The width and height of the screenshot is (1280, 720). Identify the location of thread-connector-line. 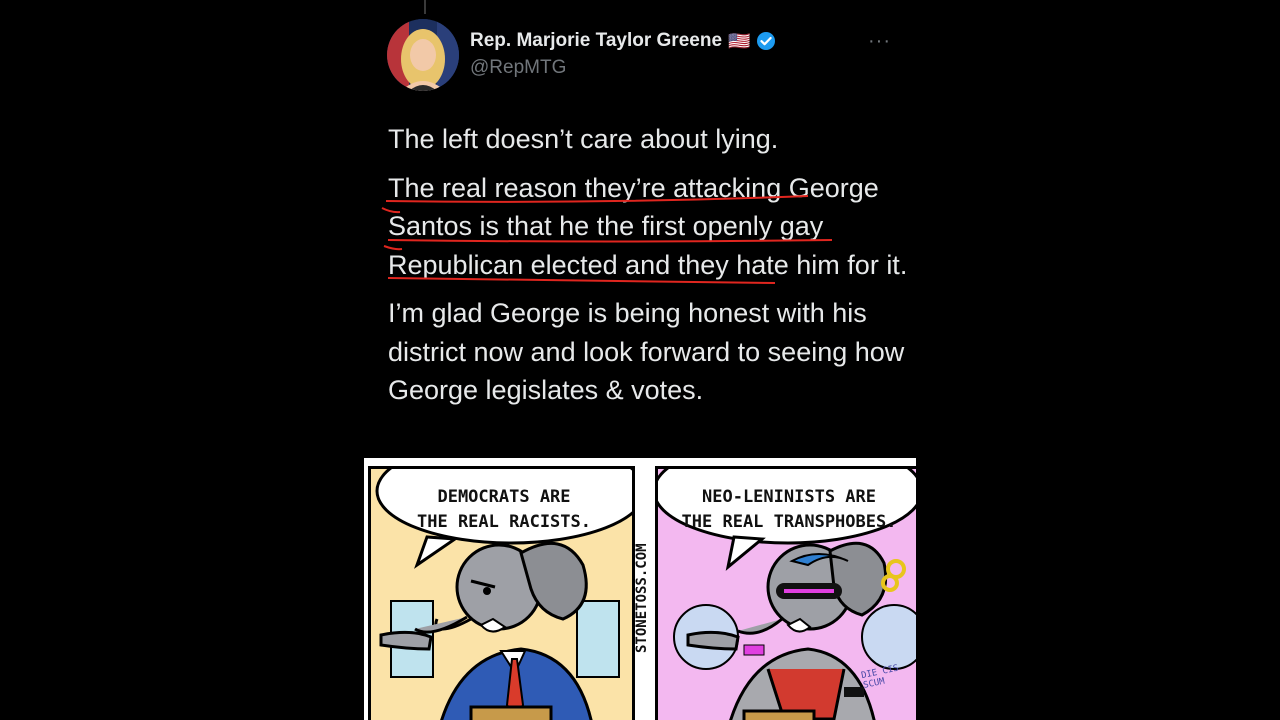
(425, 7).